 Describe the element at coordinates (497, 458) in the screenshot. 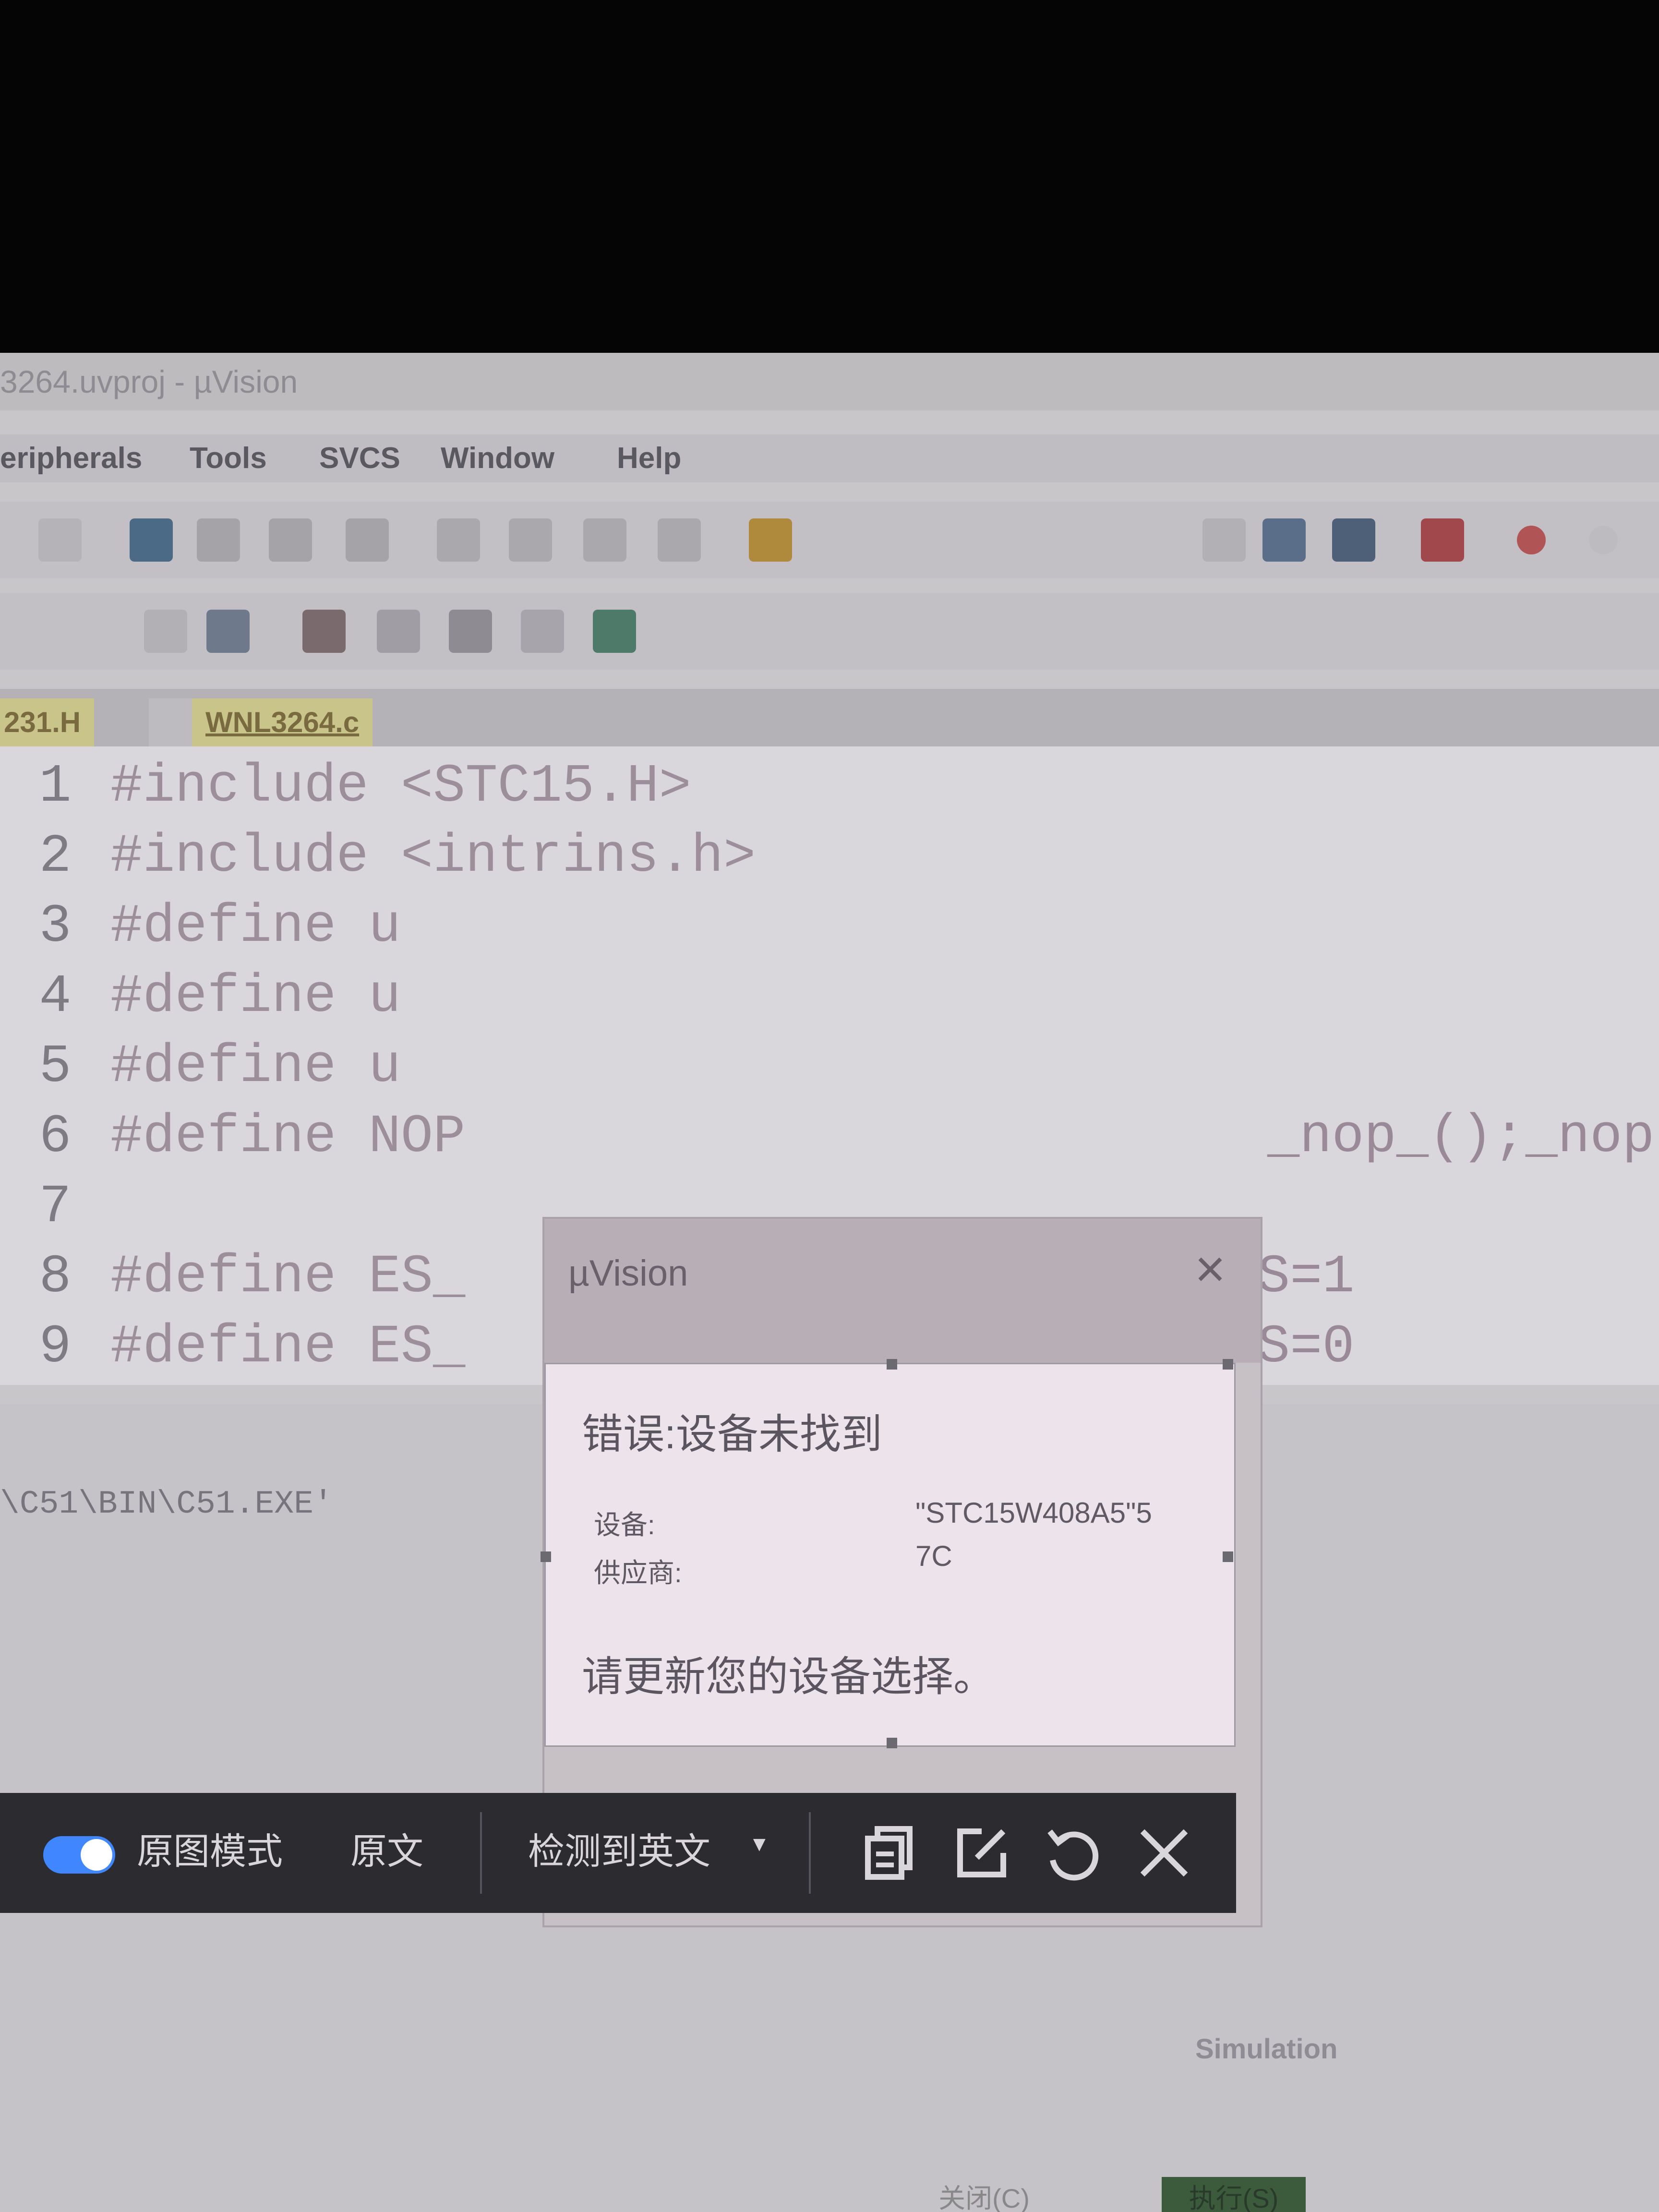

I see `menu-window: Window` at that location.